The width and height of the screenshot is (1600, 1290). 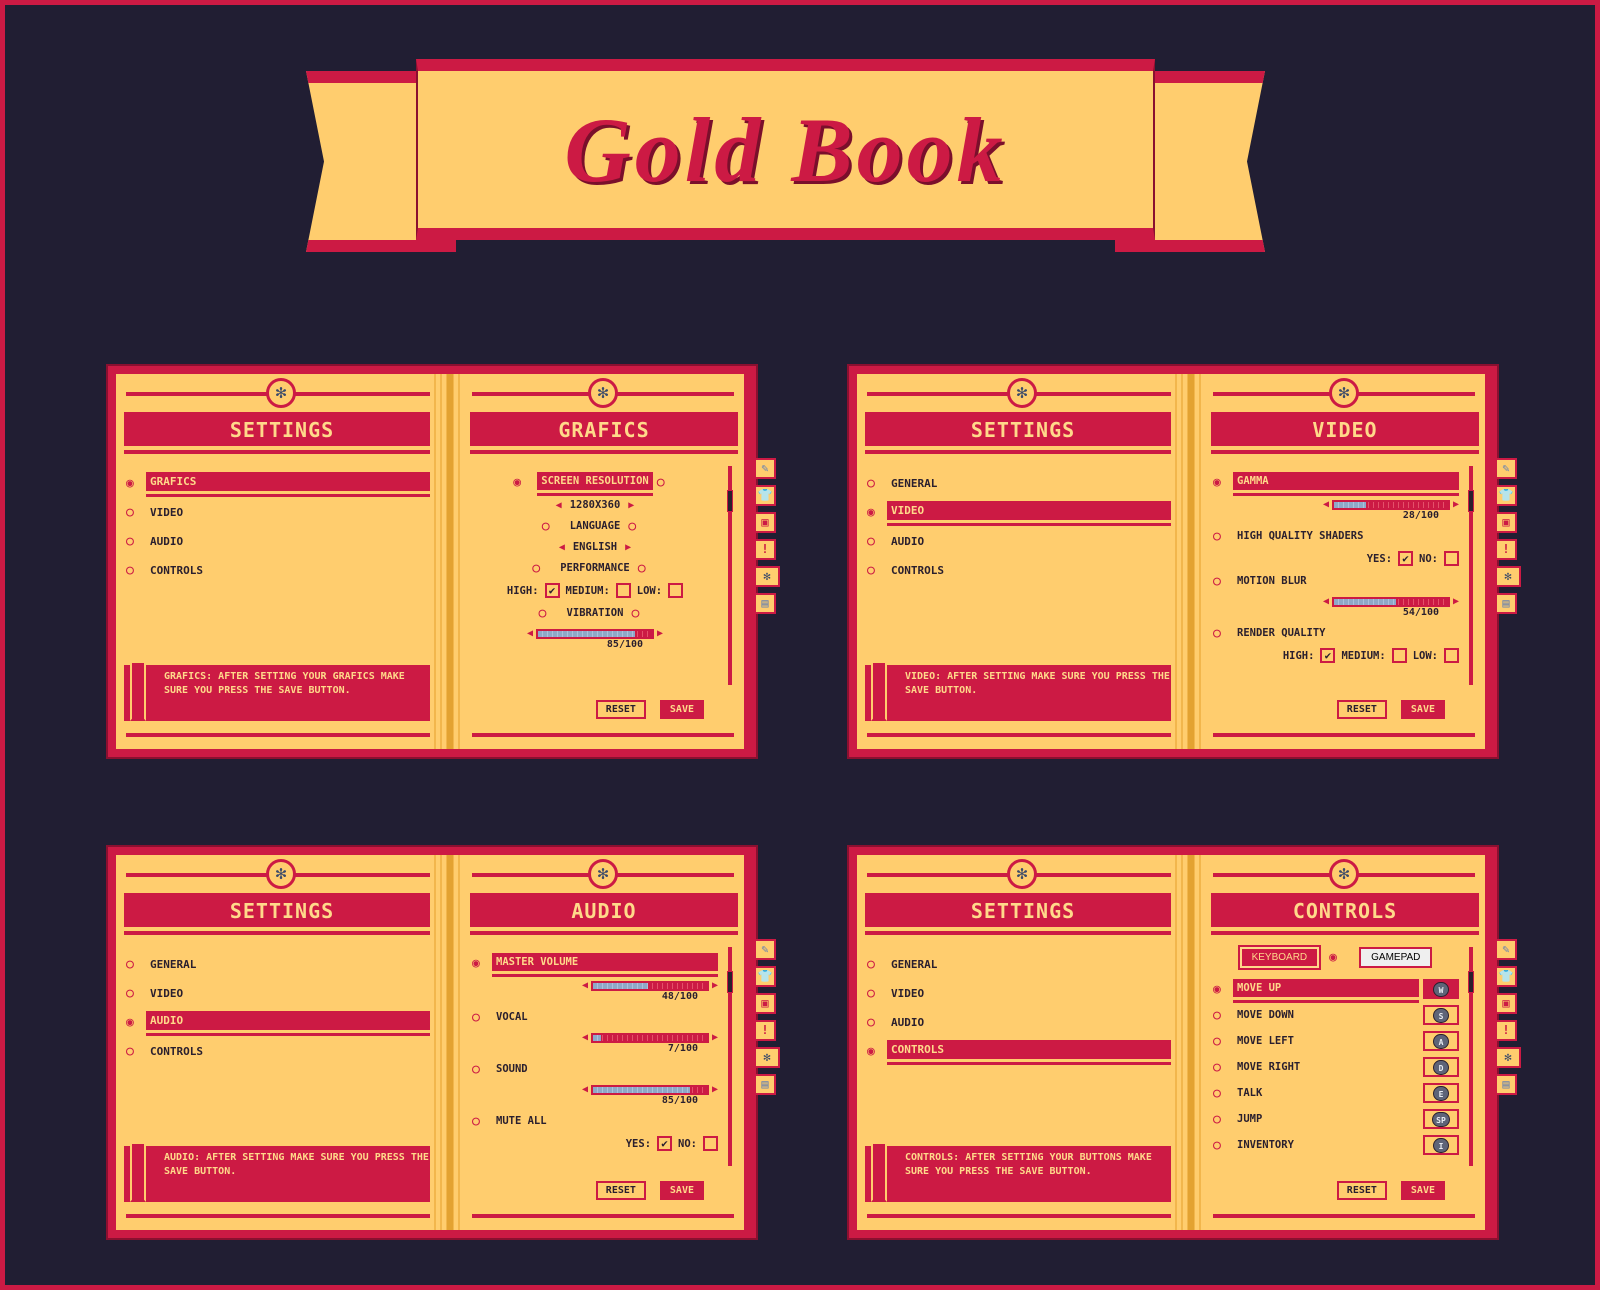 I want to click on setting-header: ○ LANGUAGE ○, so click(x=595, y=526).